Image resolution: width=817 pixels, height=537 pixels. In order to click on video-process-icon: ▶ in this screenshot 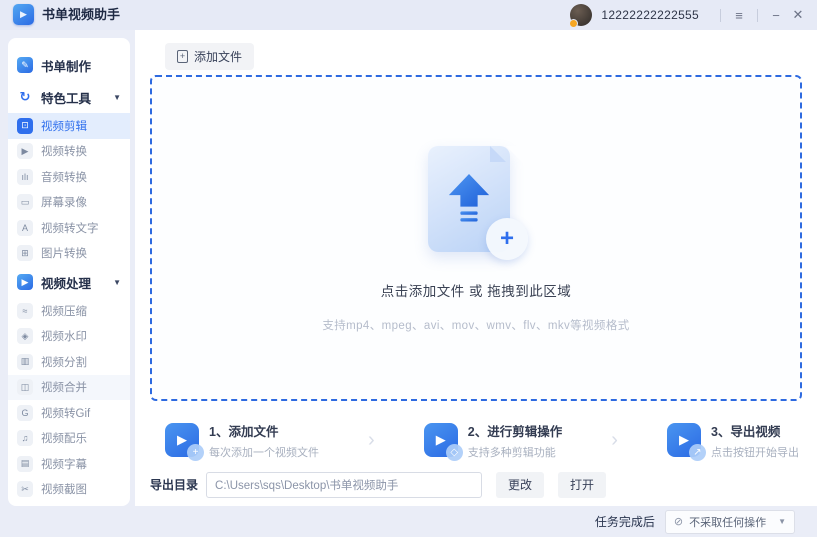, I will do `click(25, 282)`.